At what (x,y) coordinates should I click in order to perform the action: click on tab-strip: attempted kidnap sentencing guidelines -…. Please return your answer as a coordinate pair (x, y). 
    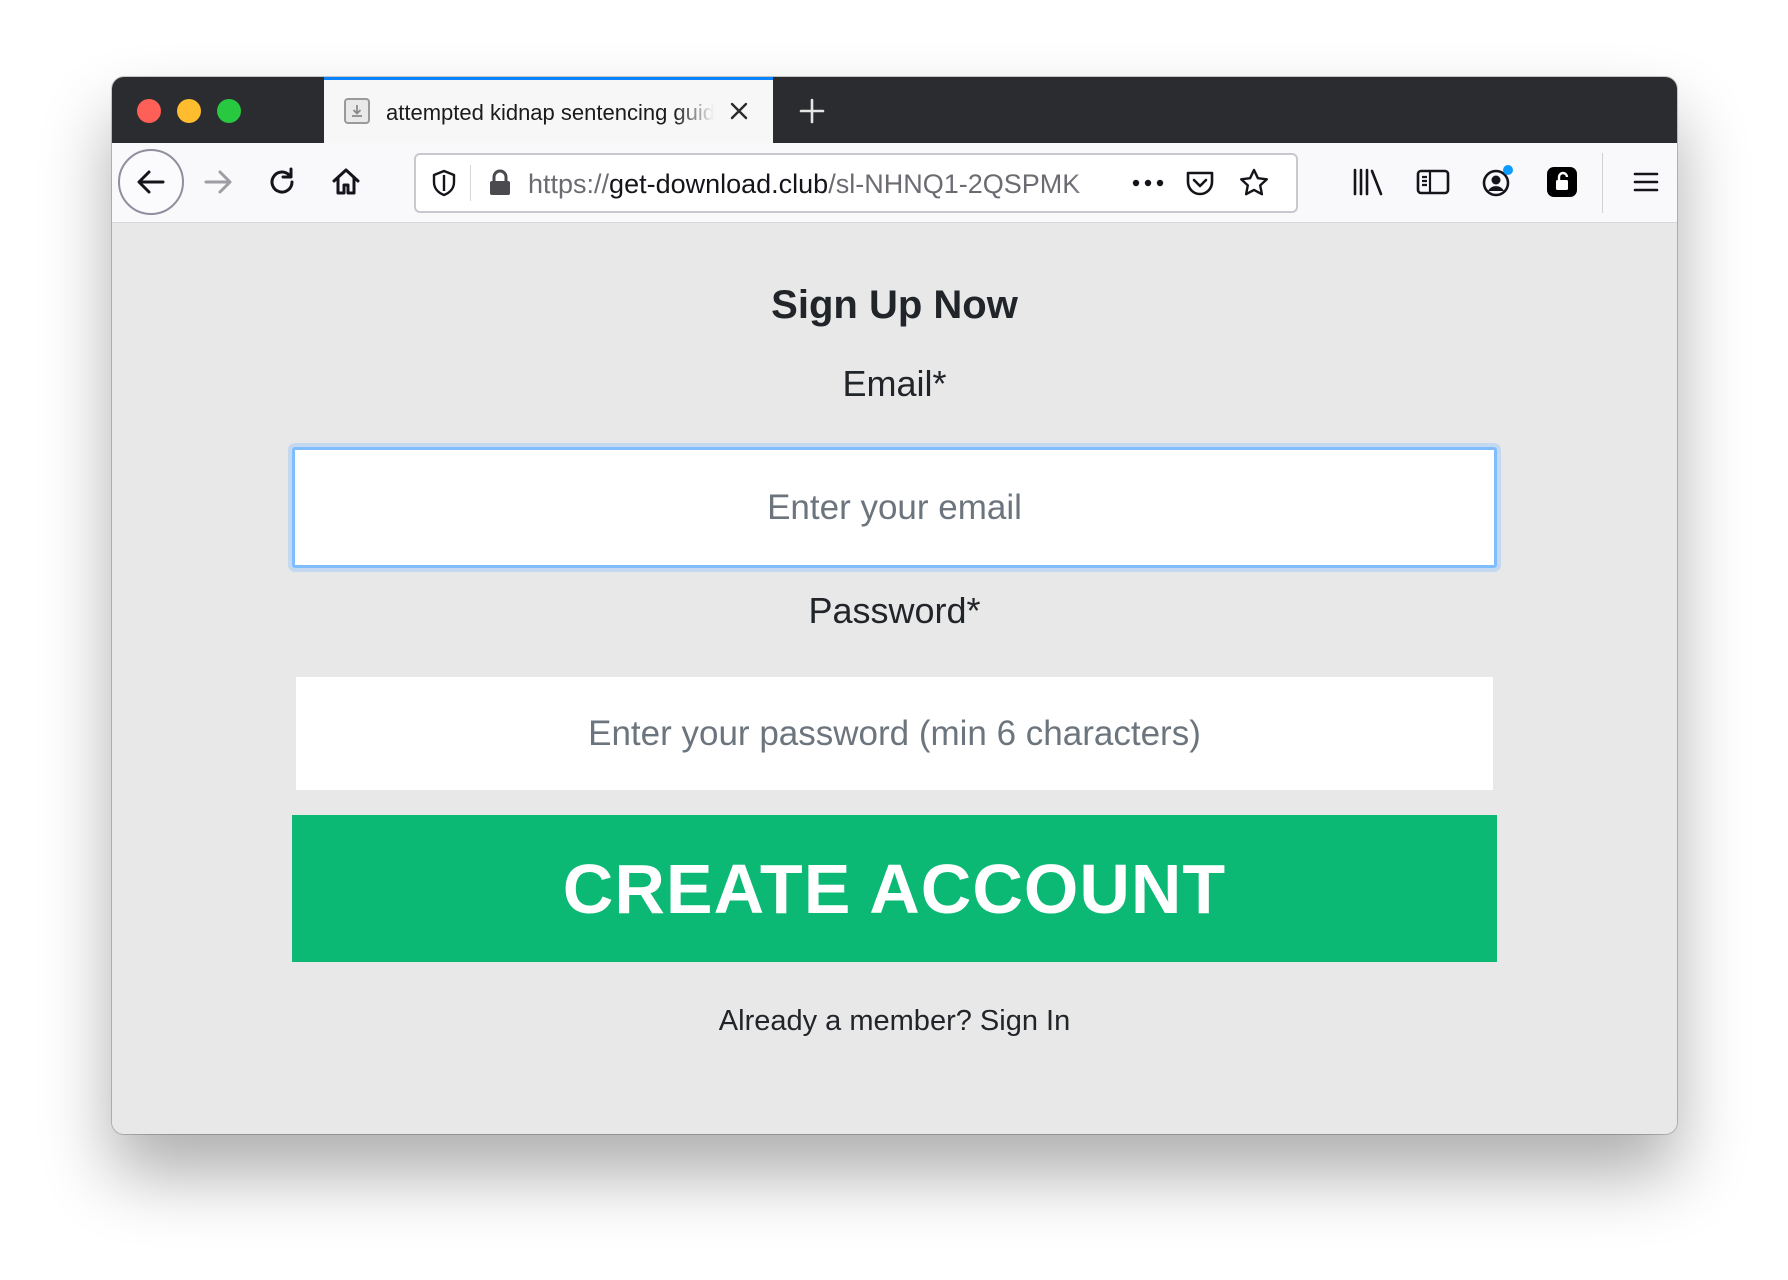
    Looking at the image, I should click on (894, 110).